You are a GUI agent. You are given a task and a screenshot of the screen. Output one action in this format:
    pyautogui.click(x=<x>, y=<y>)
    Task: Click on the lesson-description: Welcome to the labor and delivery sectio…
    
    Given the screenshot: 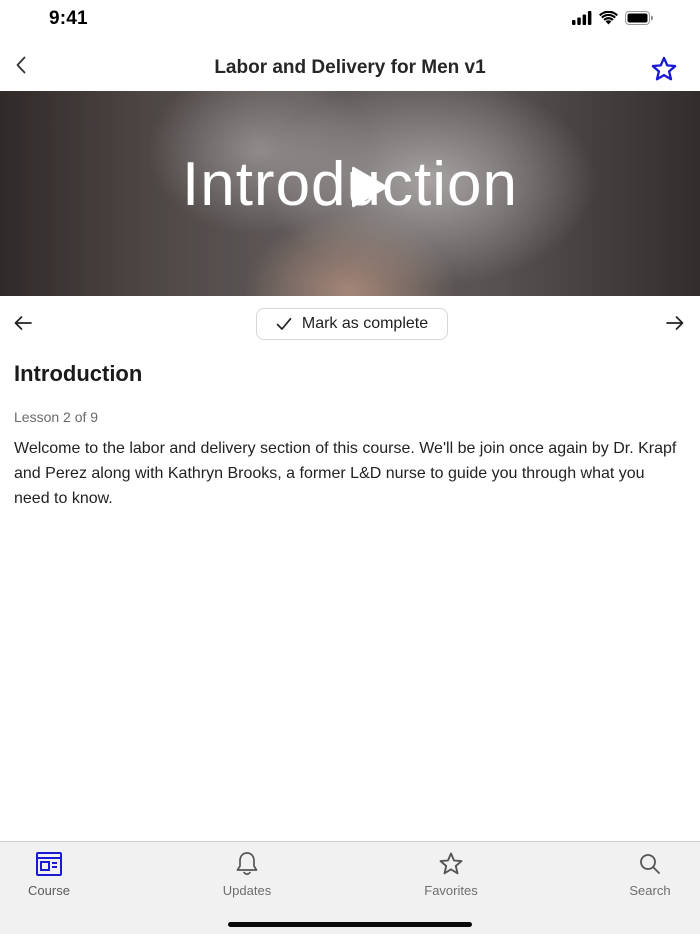 What is the action you would take?
    pyautogui.click(x=345, y=473)
    